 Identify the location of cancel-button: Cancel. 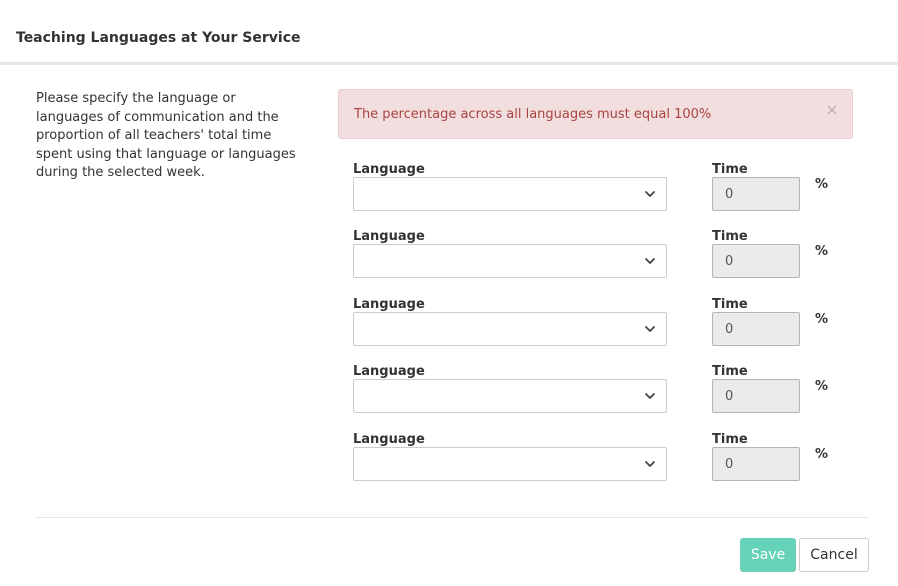
(834, 555).